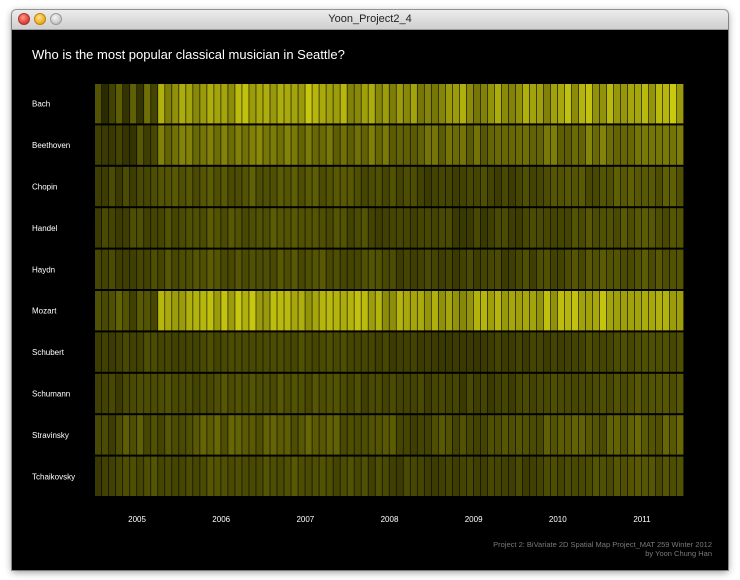  I want to click on row-label: Haydn, so click(43, 269).